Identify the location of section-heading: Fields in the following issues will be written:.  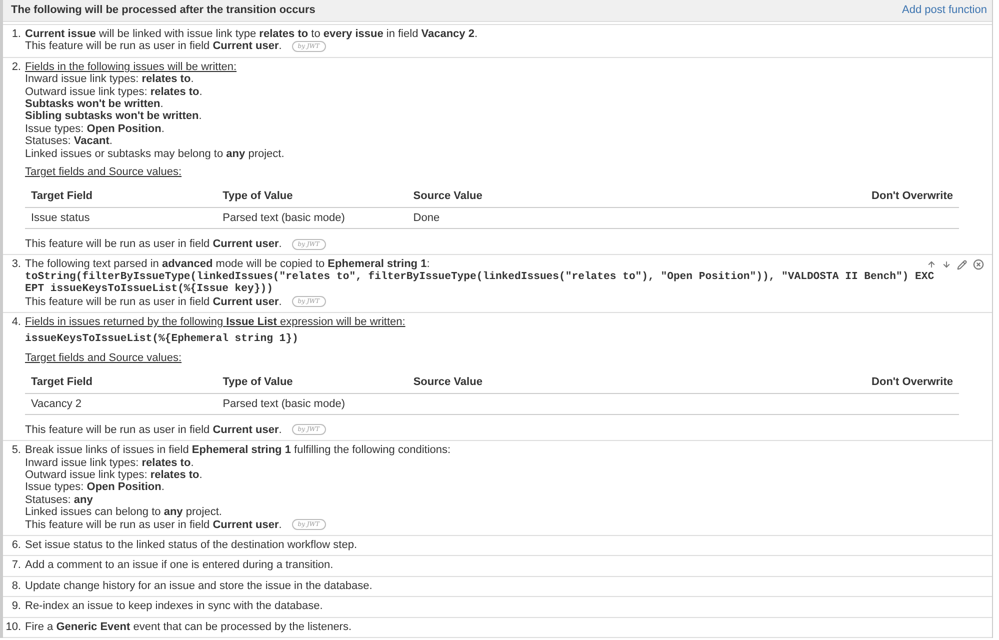
(131, 66).